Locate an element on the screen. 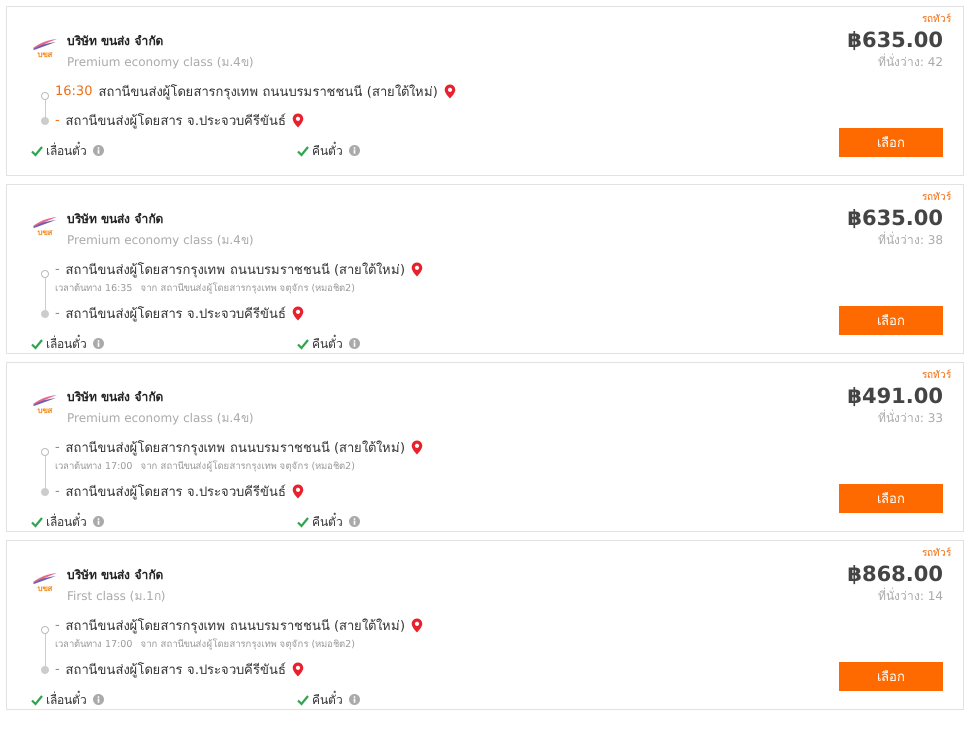  price: ฿868.00 is located at coordinates (895, 574).